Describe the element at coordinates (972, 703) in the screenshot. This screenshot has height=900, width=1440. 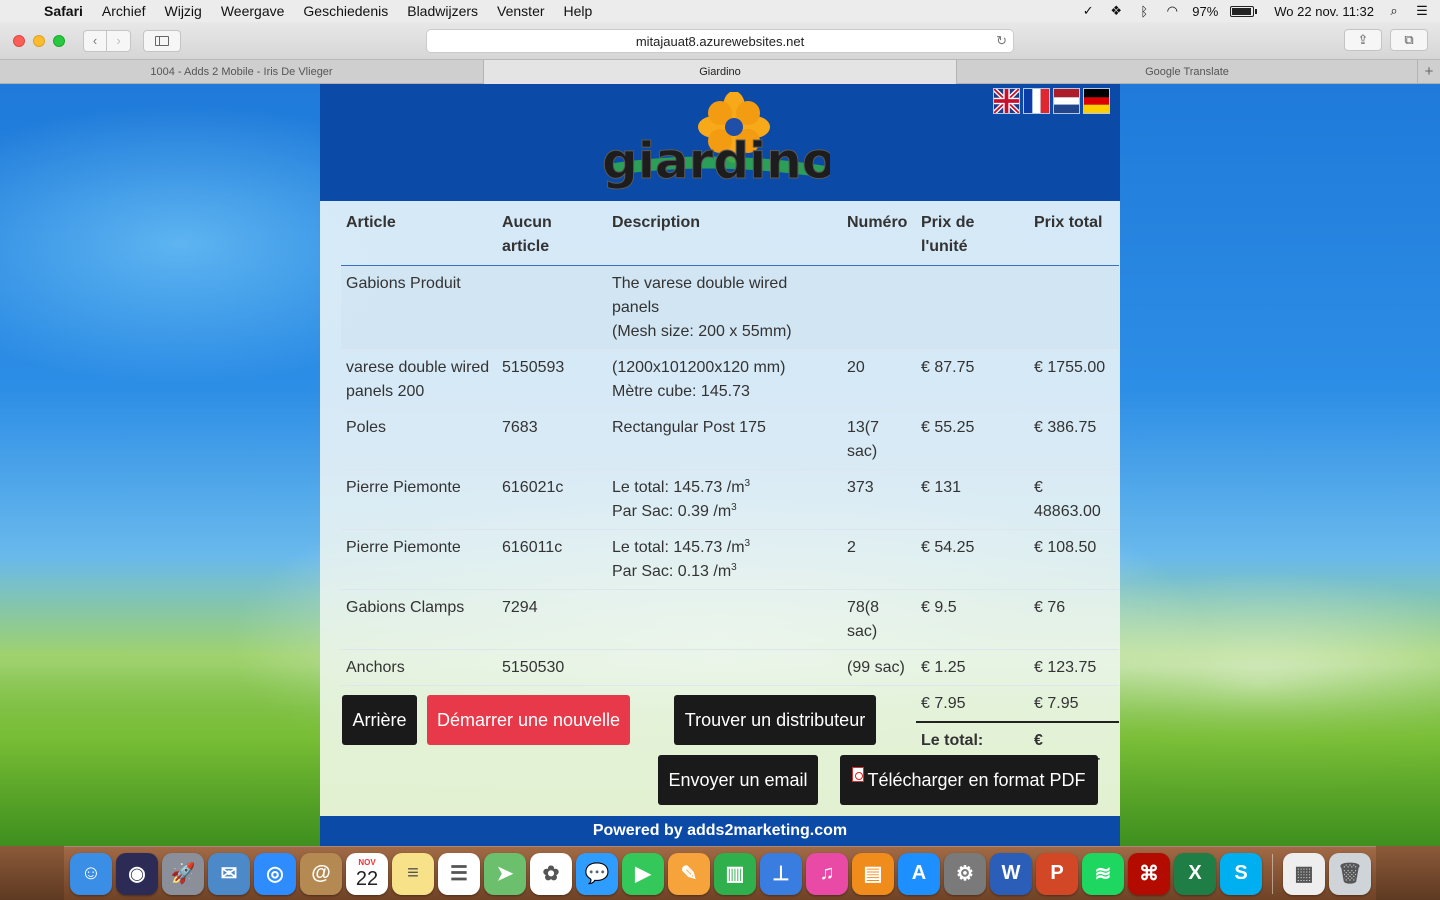
I see `cell-unit-price: € 7.95` at that location.